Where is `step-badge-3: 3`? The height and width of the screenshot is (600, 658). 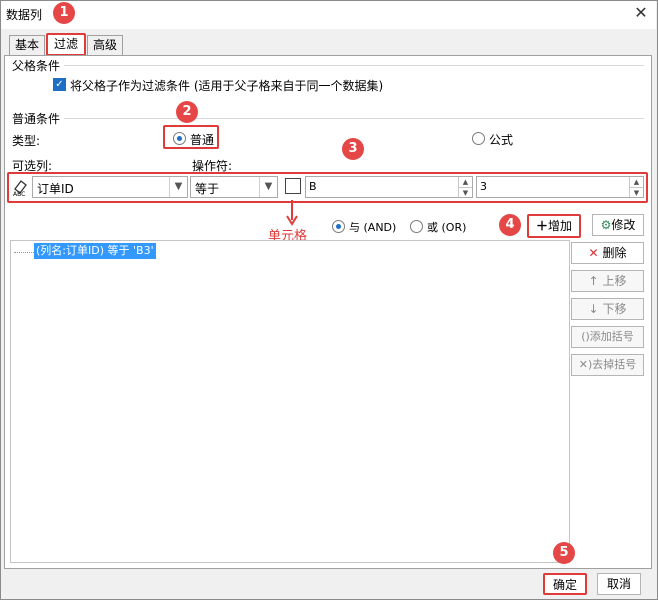 step-badge-3: 3 is located at coordinates (353, 149).